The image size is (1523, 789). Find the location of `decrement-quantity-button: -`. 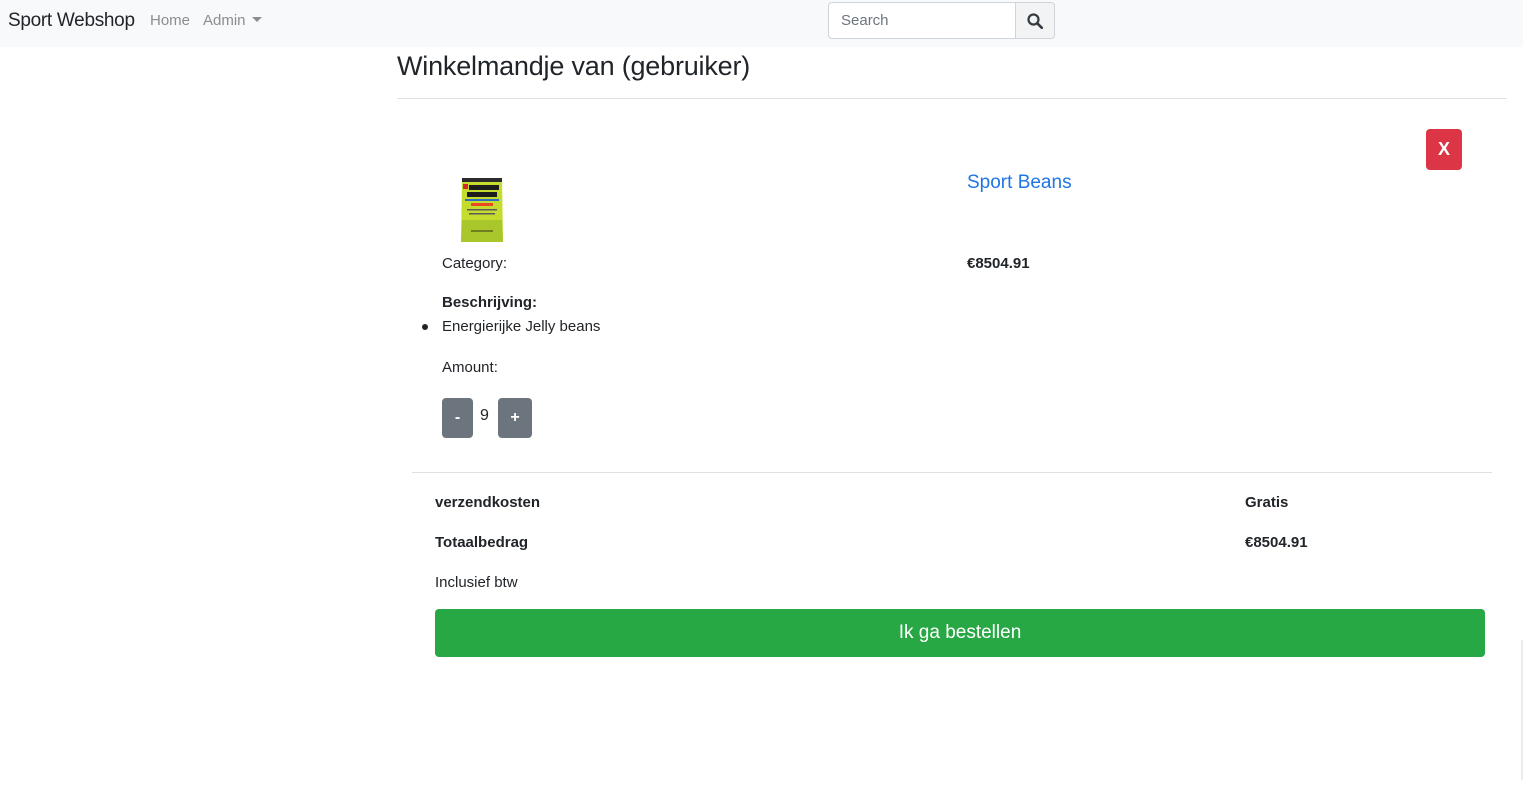

decrement-quantity-button: - is located at coordinates (457, 418).